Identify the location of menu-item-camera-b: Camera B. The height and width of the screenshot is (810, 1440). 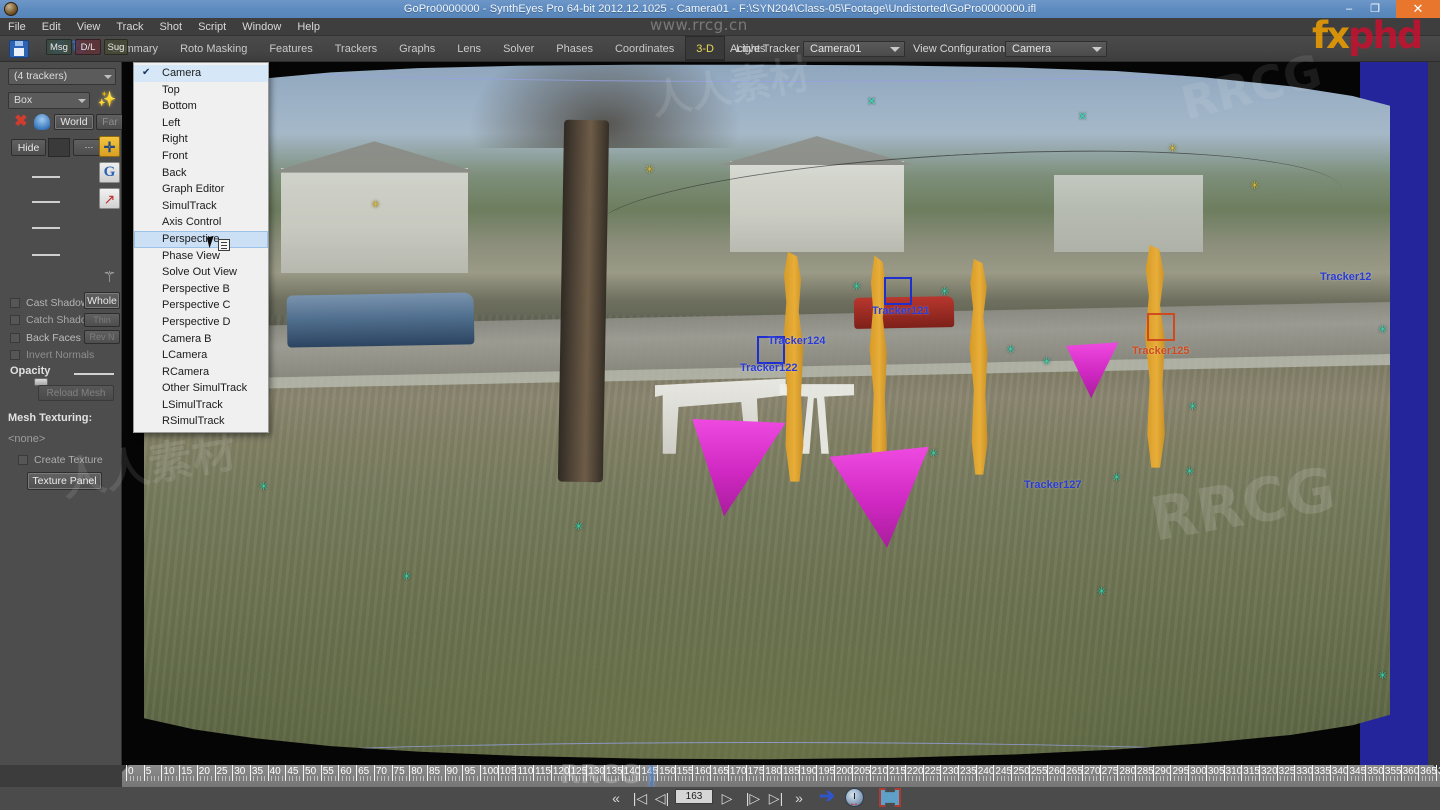
(201, 339).